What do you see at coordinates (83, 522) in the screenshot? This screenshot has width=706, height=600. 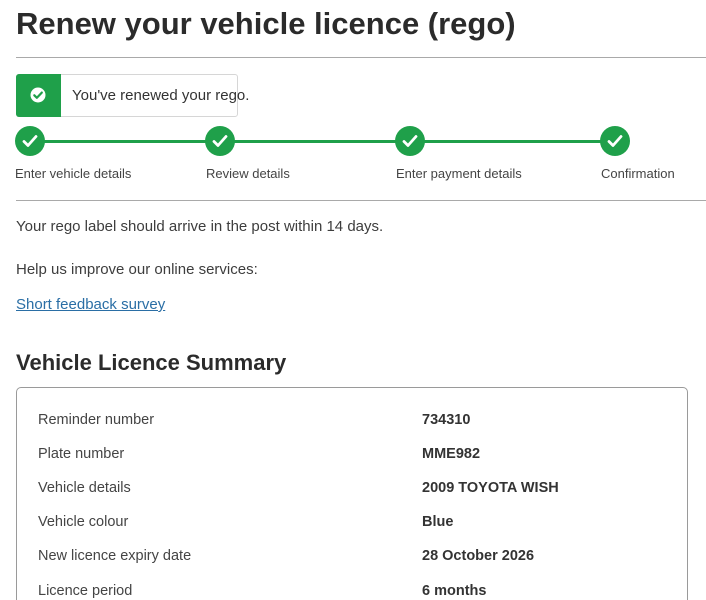 I see `summary-label: Vehicle colour` at bounding box center [83, 522].